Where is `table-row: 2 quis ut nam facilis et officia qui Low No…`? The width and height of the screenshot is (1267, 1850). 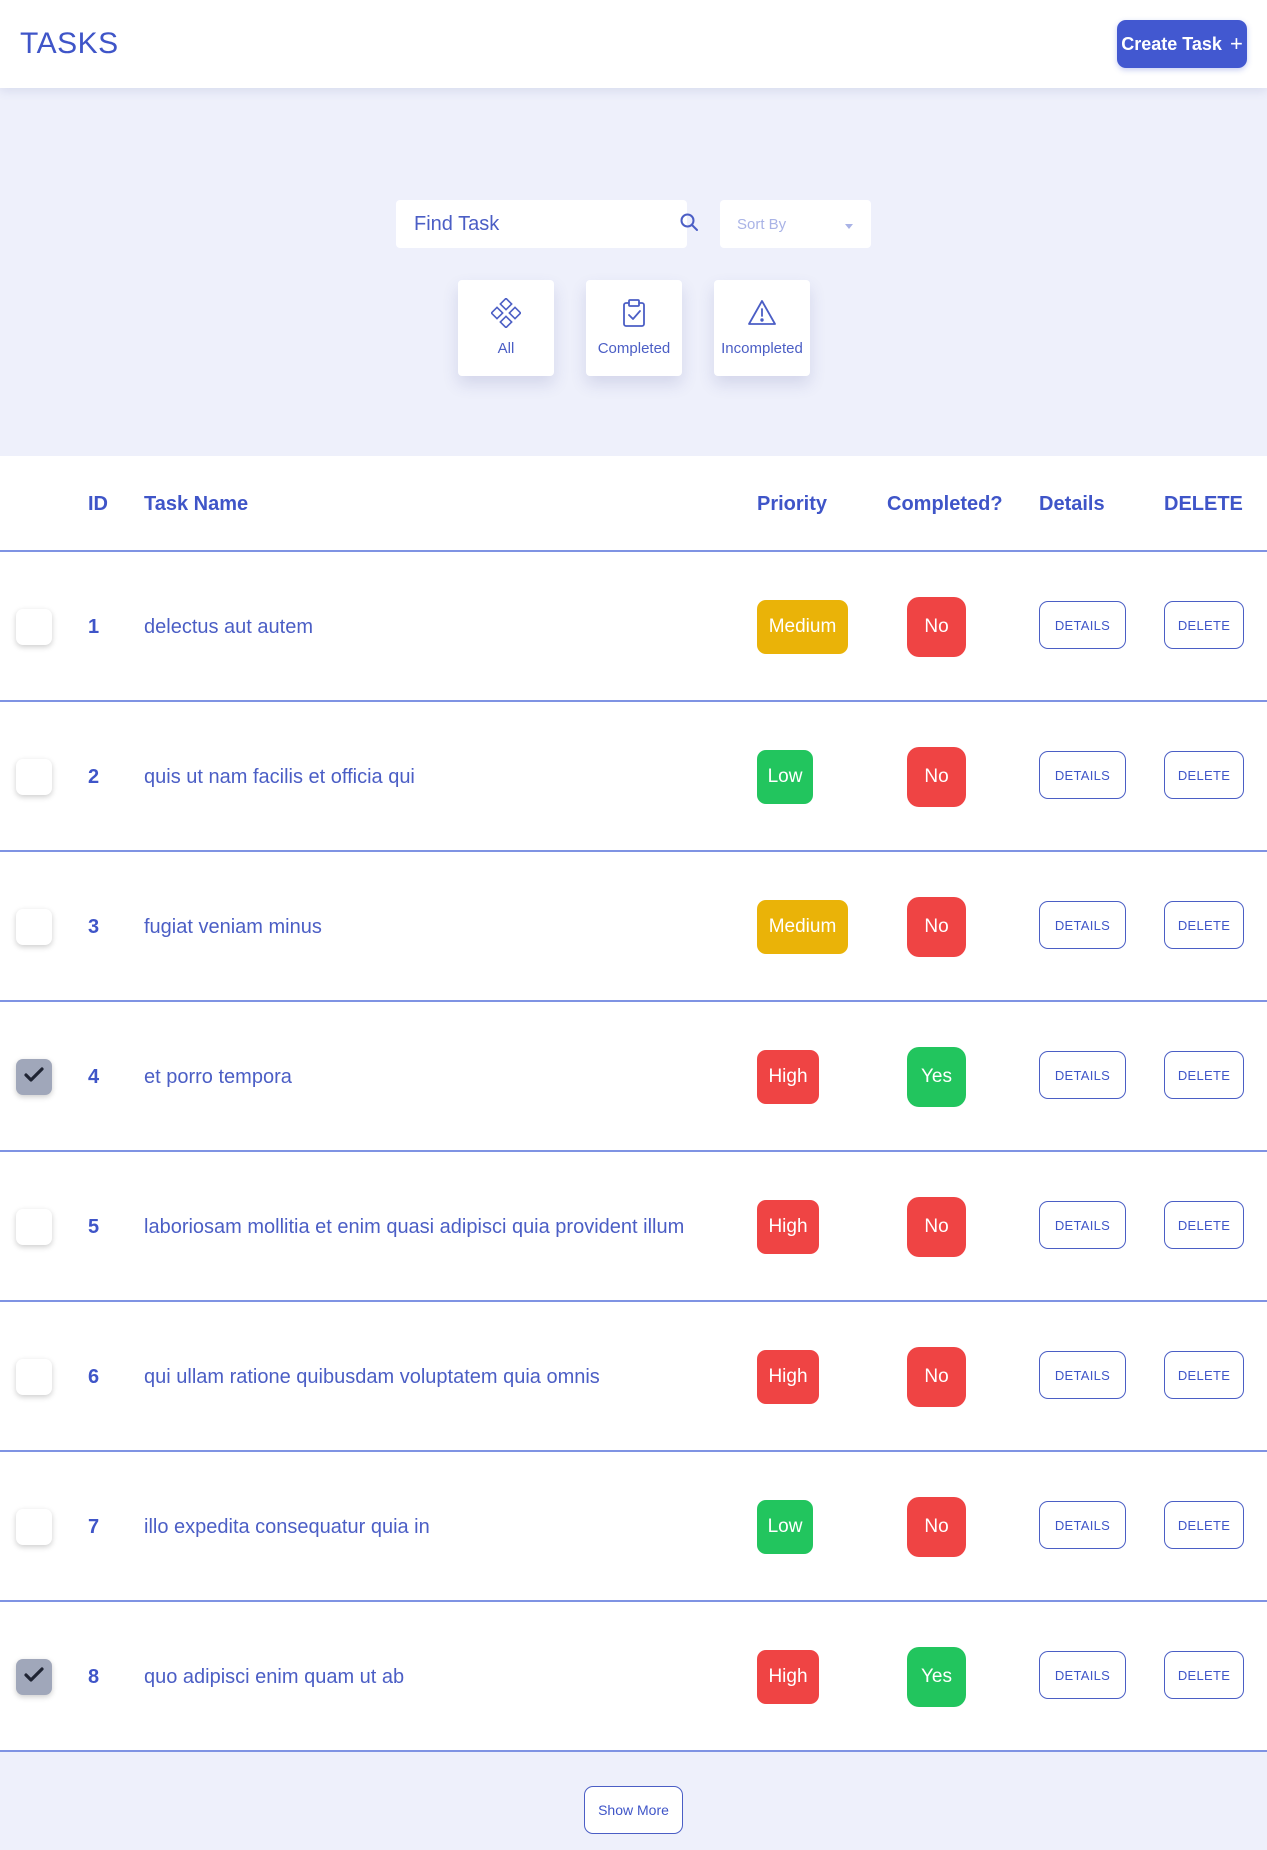
table-row: 2 quis ut nam facilis et officia qui Low No… is located at coordinates (633, 777).